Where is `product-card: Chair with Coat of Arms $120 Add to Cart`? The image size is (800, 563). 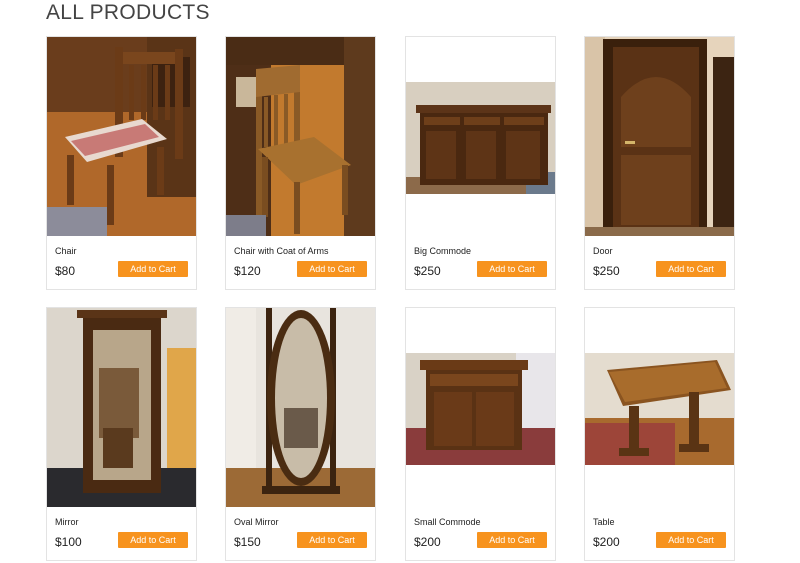
product-card: Chair with Coat of Arms $120 Add to Cart is located at coordinates (300, 163).